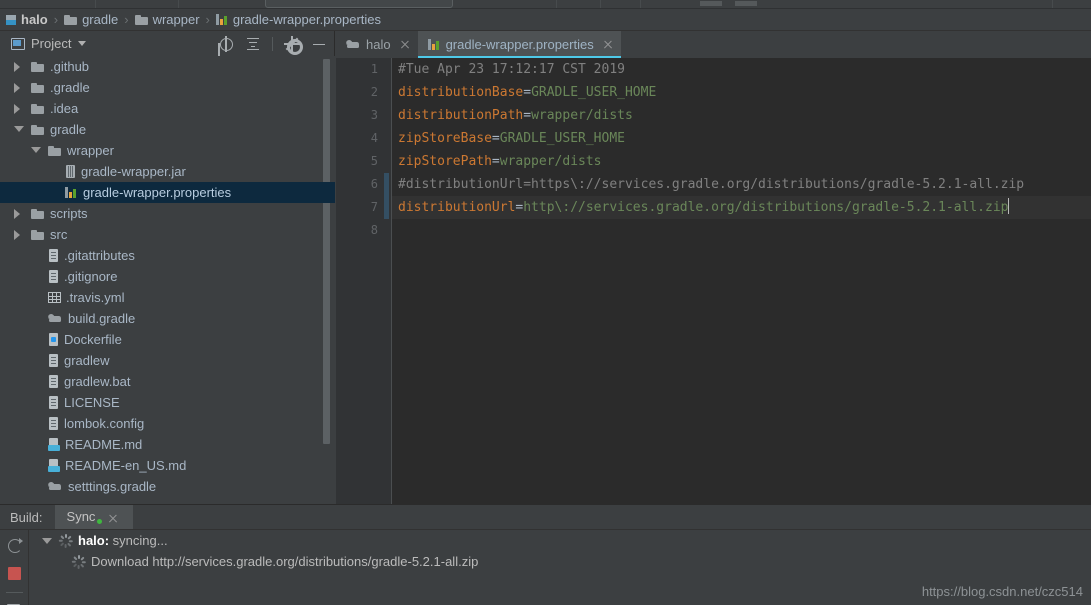  I want to click on tree-row: .idea, so click(167, 108).